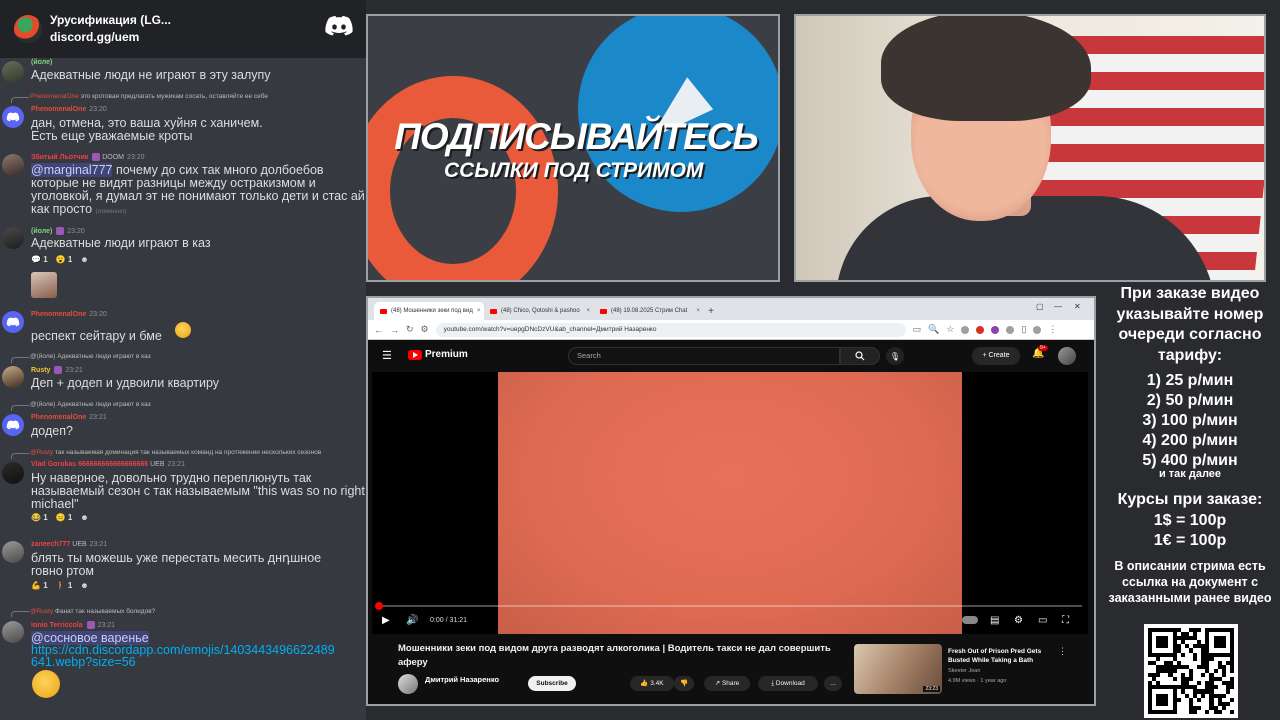 The width and height of the screenshot is (1280, 720). I want to click on youtube-header: ☰ Premium Search 🎙 + Create 🔔 9+, so click(731, 356).